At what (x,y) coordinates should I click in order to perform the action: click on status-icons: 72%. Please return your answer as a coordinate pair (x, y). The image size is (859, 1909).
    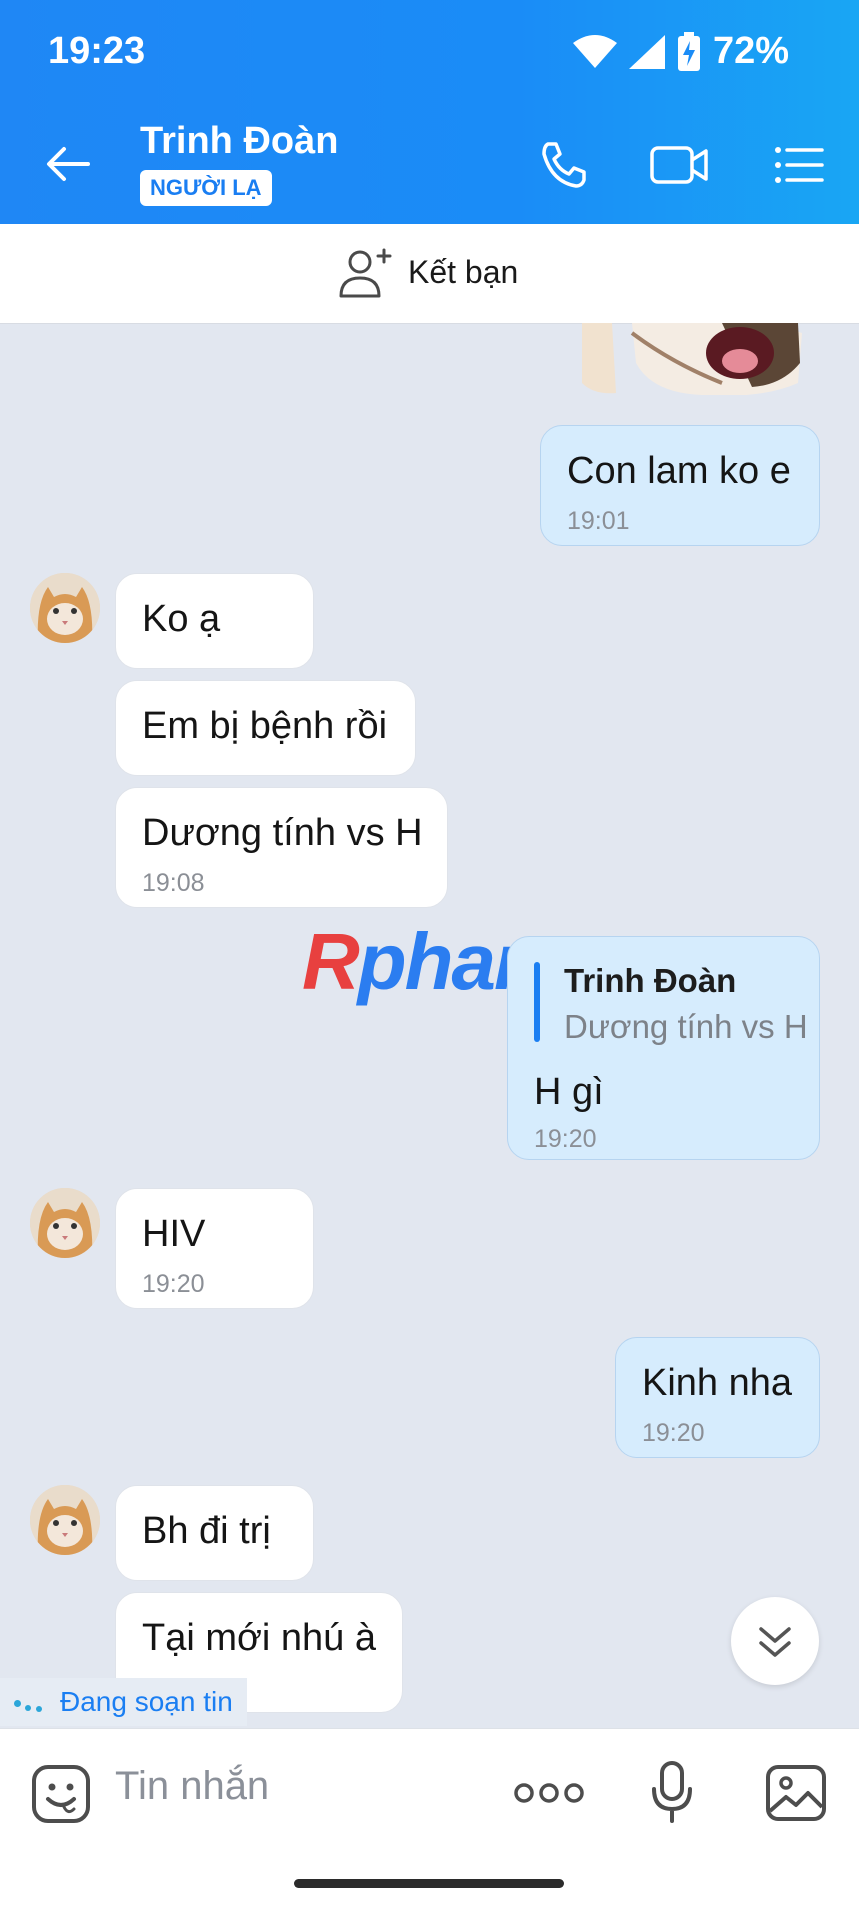
    Looking at the image, I should click on (680, 51).